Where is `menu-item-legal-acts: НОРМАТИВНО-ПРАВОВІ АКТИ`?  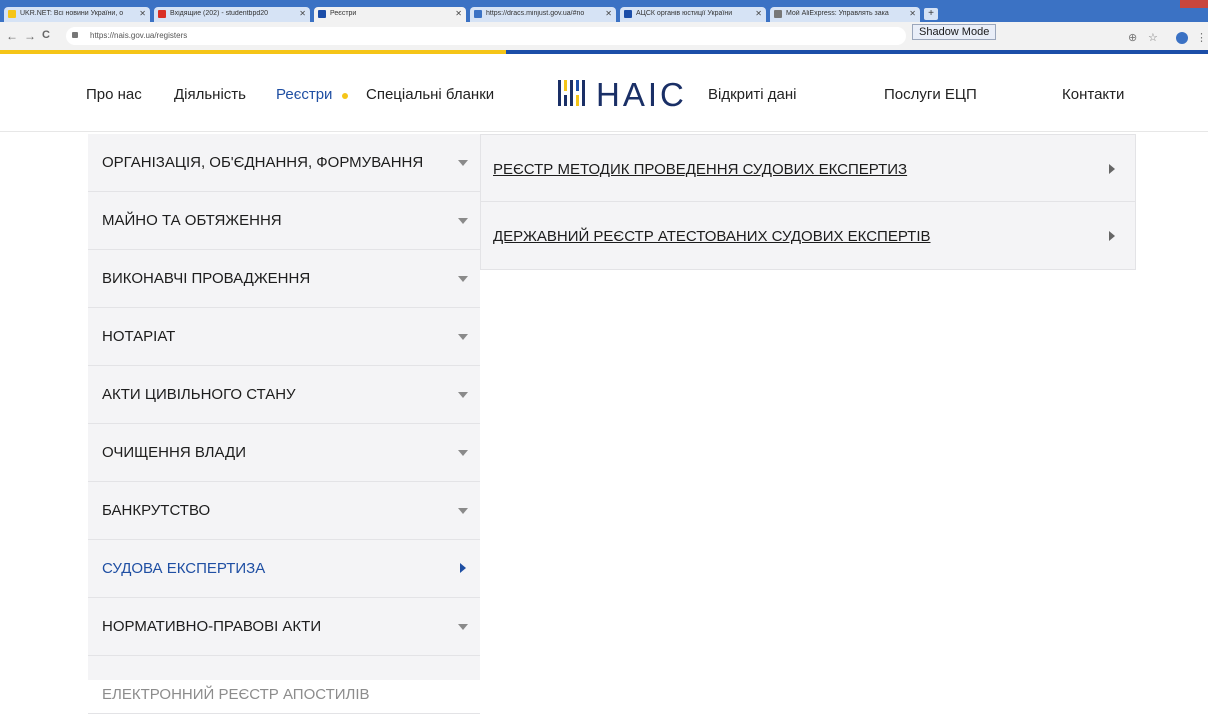
menu-item-legal-acts: НОРМАТИВНО-ПРАВОВІ АКТИ is located at coordinates (284, 627).